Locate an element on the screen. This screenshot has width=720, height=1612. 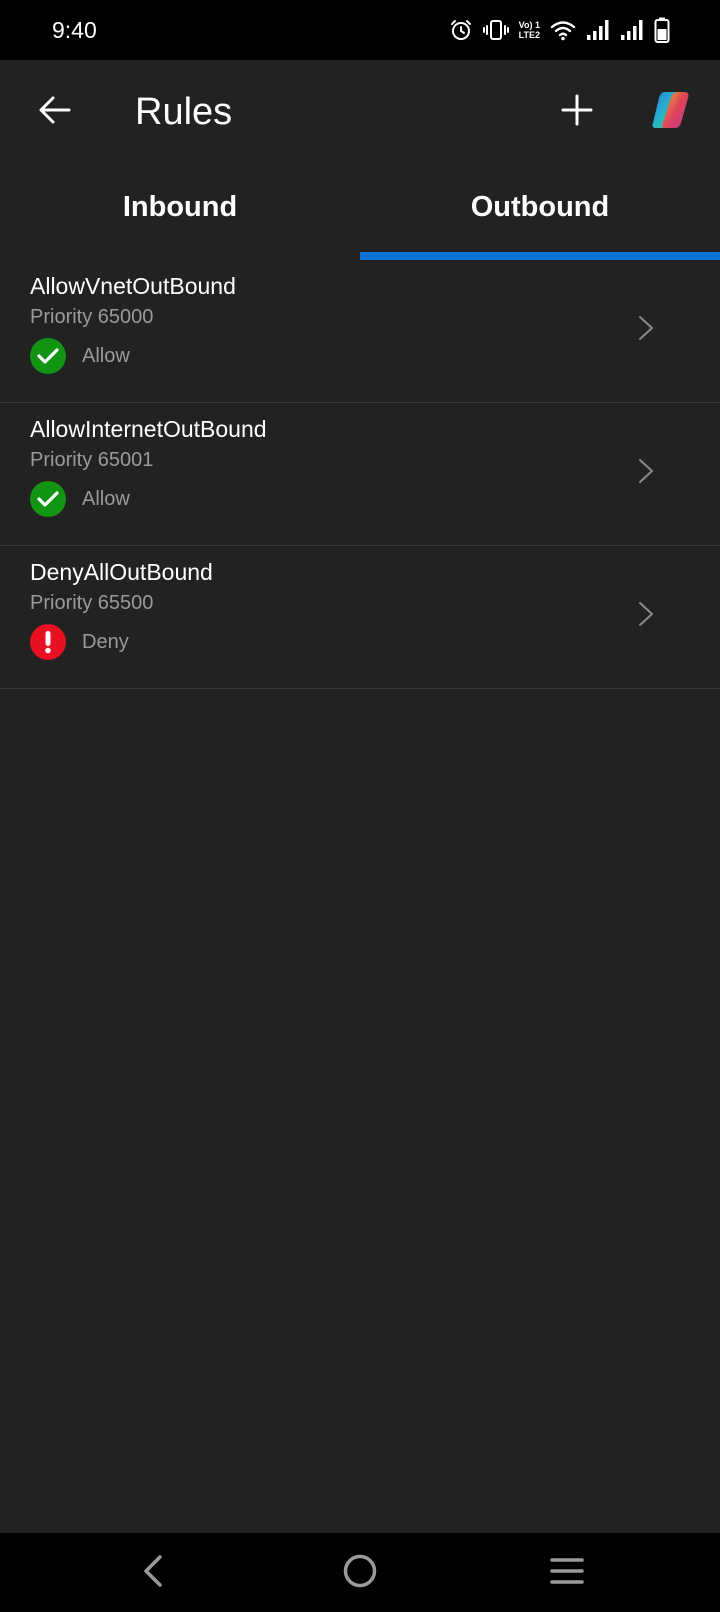
network-type-label: Vo) 1 LTE2 is located at coordinates (529, 30).